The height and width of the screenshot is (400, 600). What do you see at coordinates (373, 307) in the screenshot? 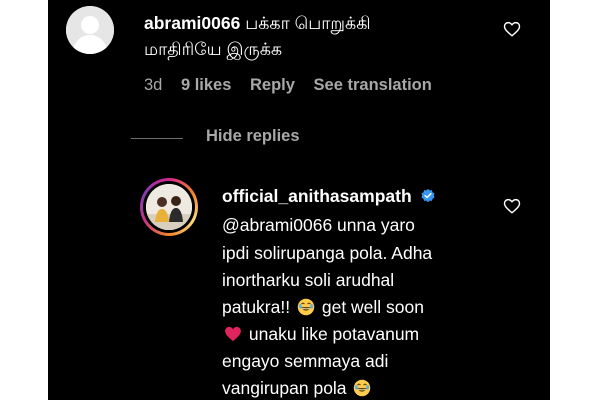
I see `reply-text-segment: get well soon` at bounding box center [373, 307].